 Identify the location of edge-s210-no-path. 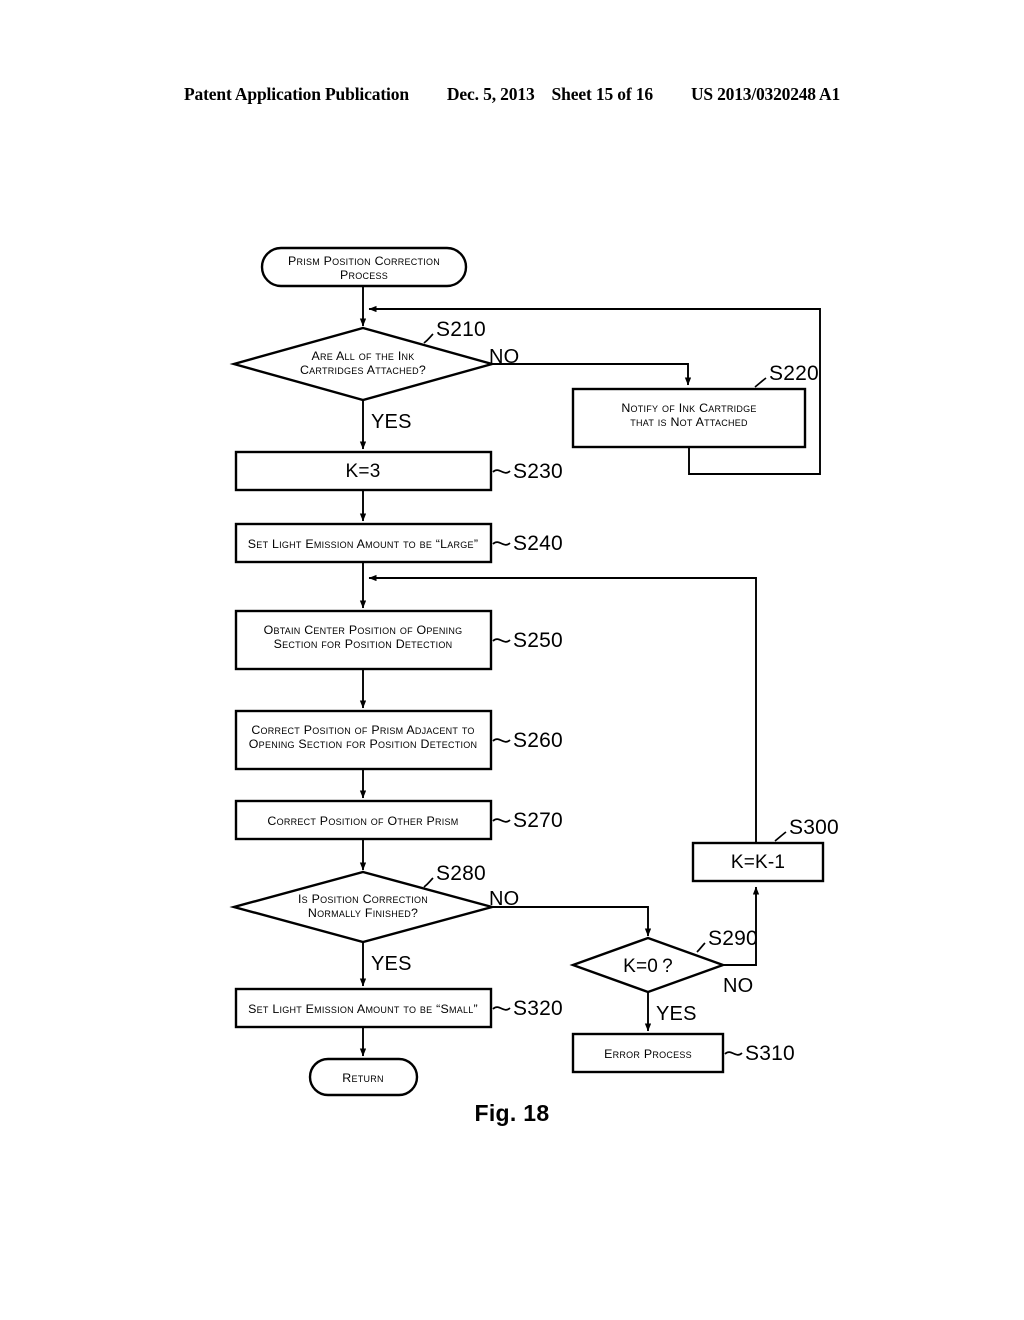
(592, 374).